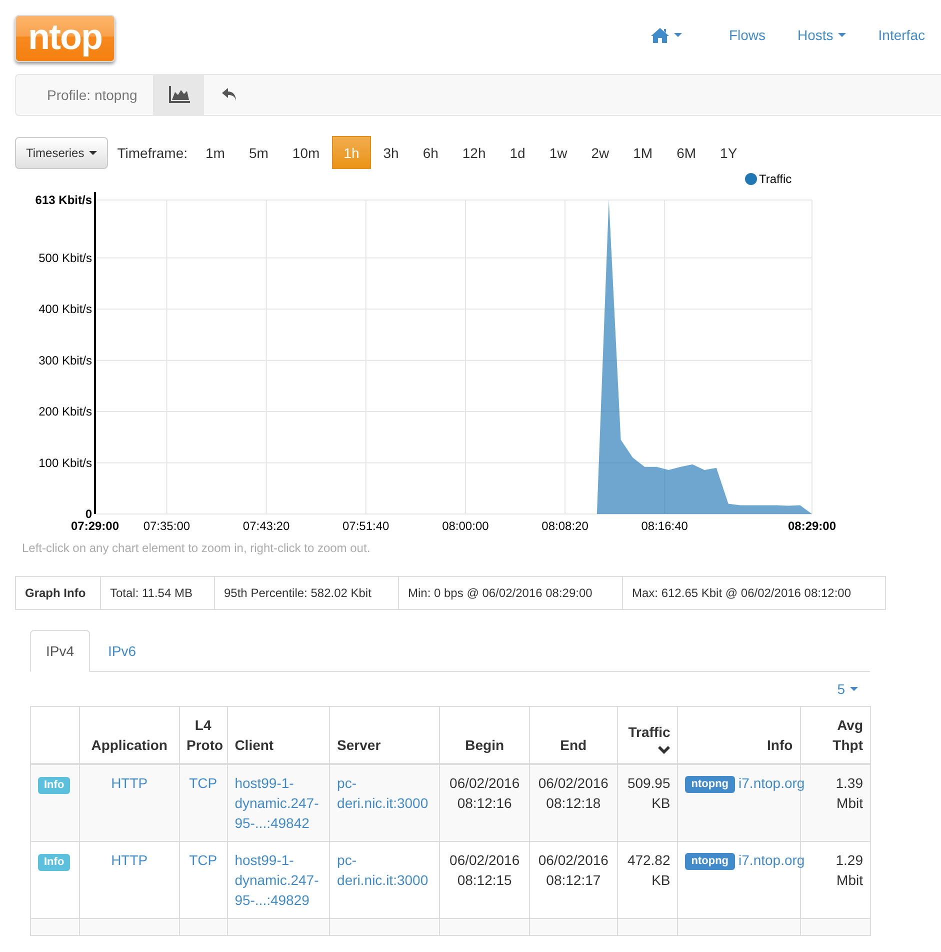  Describe the element at coordinates (747, 35) in the screenshot. I see `nav-link: Flows` at that location.